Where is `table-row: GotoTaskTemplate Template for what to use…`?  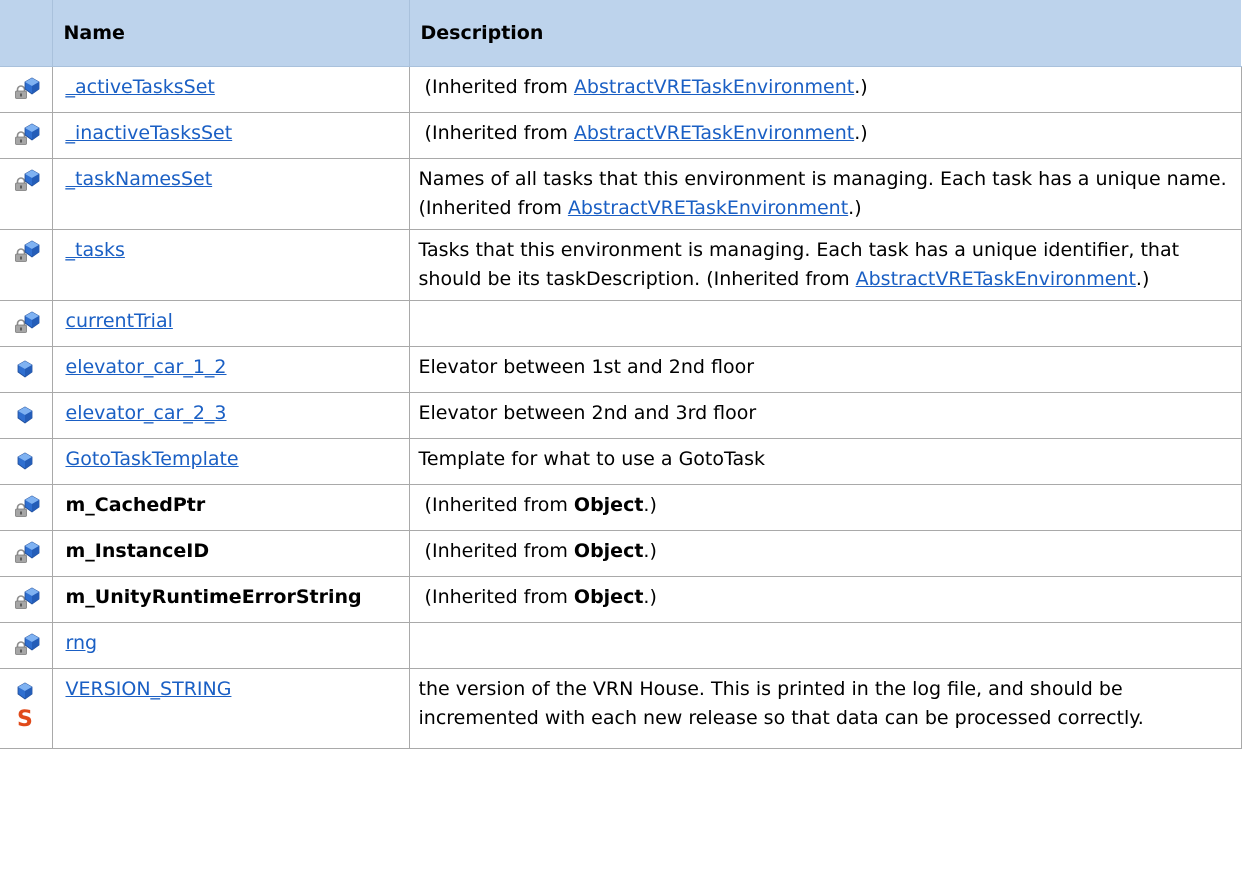
table-row: GotoTaskTemplate Template for what to use… is located at coordinates (621, 461).